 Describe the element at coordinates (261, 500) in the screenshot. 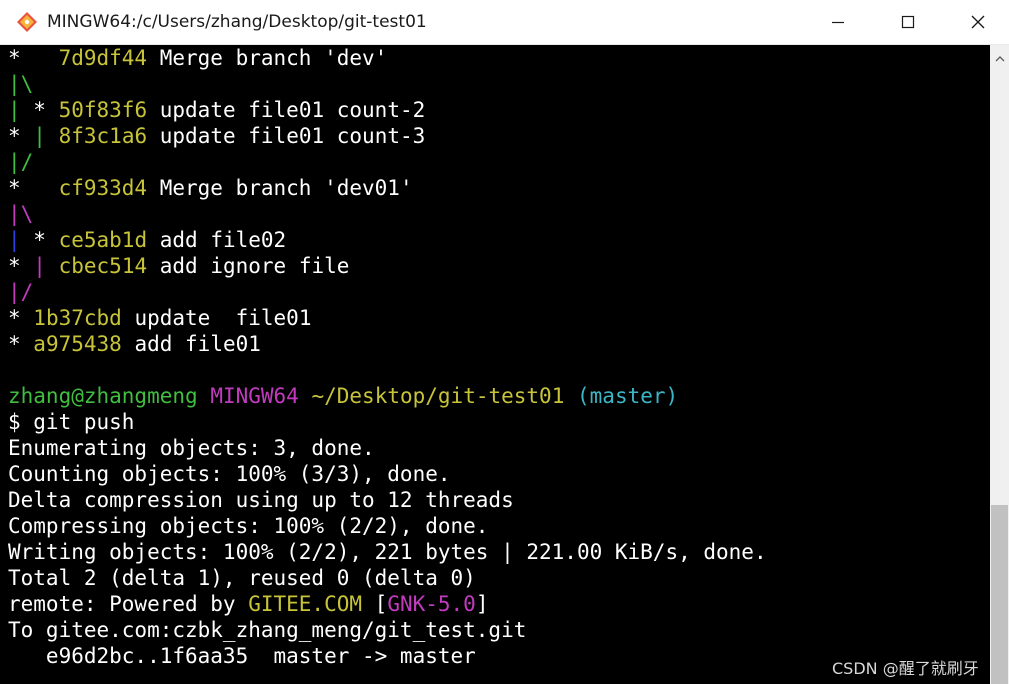

I see `terminal-text: Delta compression using up to 12 threads` at that location.